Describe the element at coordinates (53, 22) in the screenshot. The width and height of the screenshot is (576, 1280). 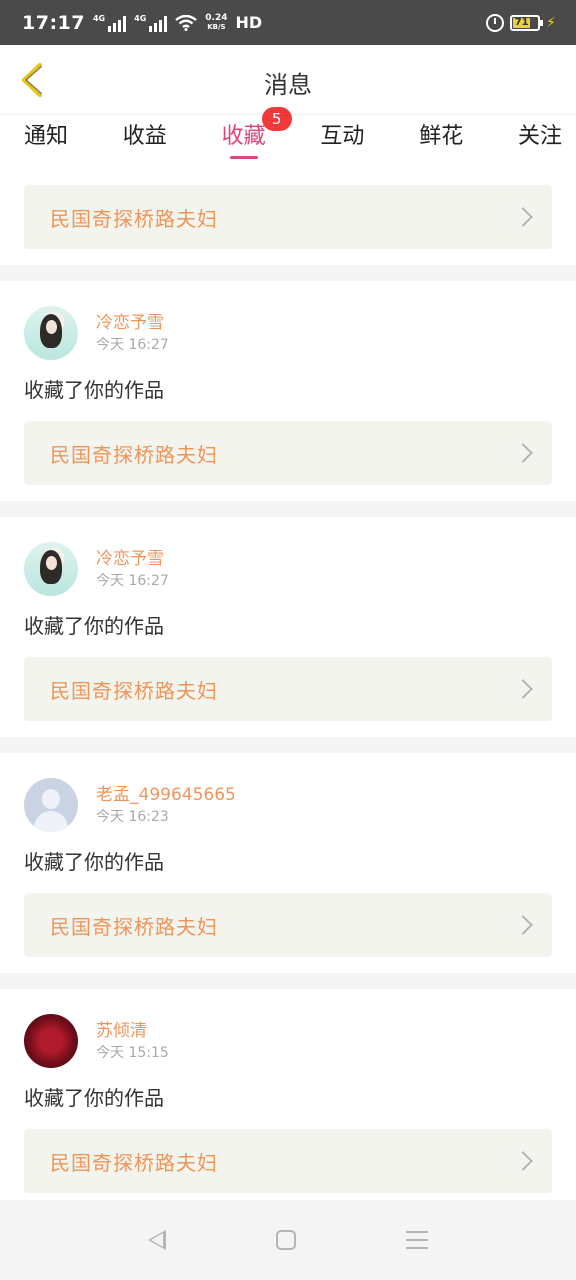
I see `status-time: 17:17` at that location.